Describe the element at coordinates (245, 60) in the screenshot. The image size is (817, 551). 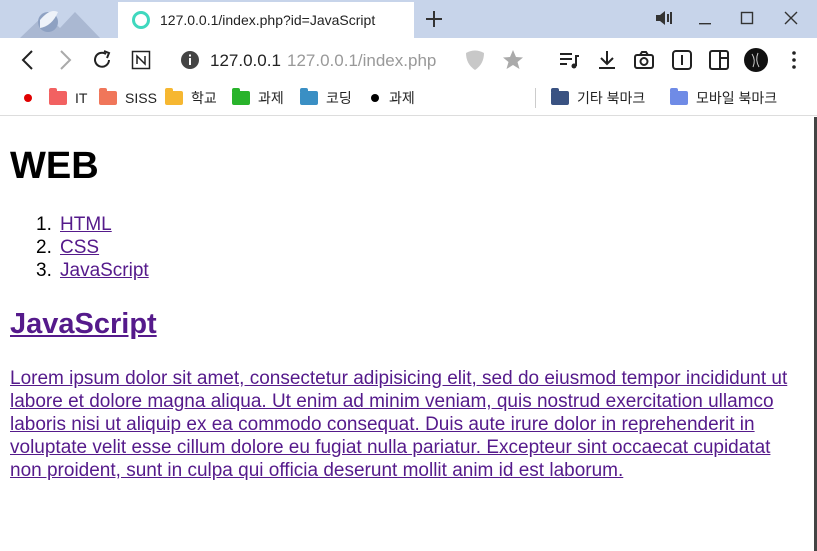
I see `url-host: 127.0.0.1` at that location.